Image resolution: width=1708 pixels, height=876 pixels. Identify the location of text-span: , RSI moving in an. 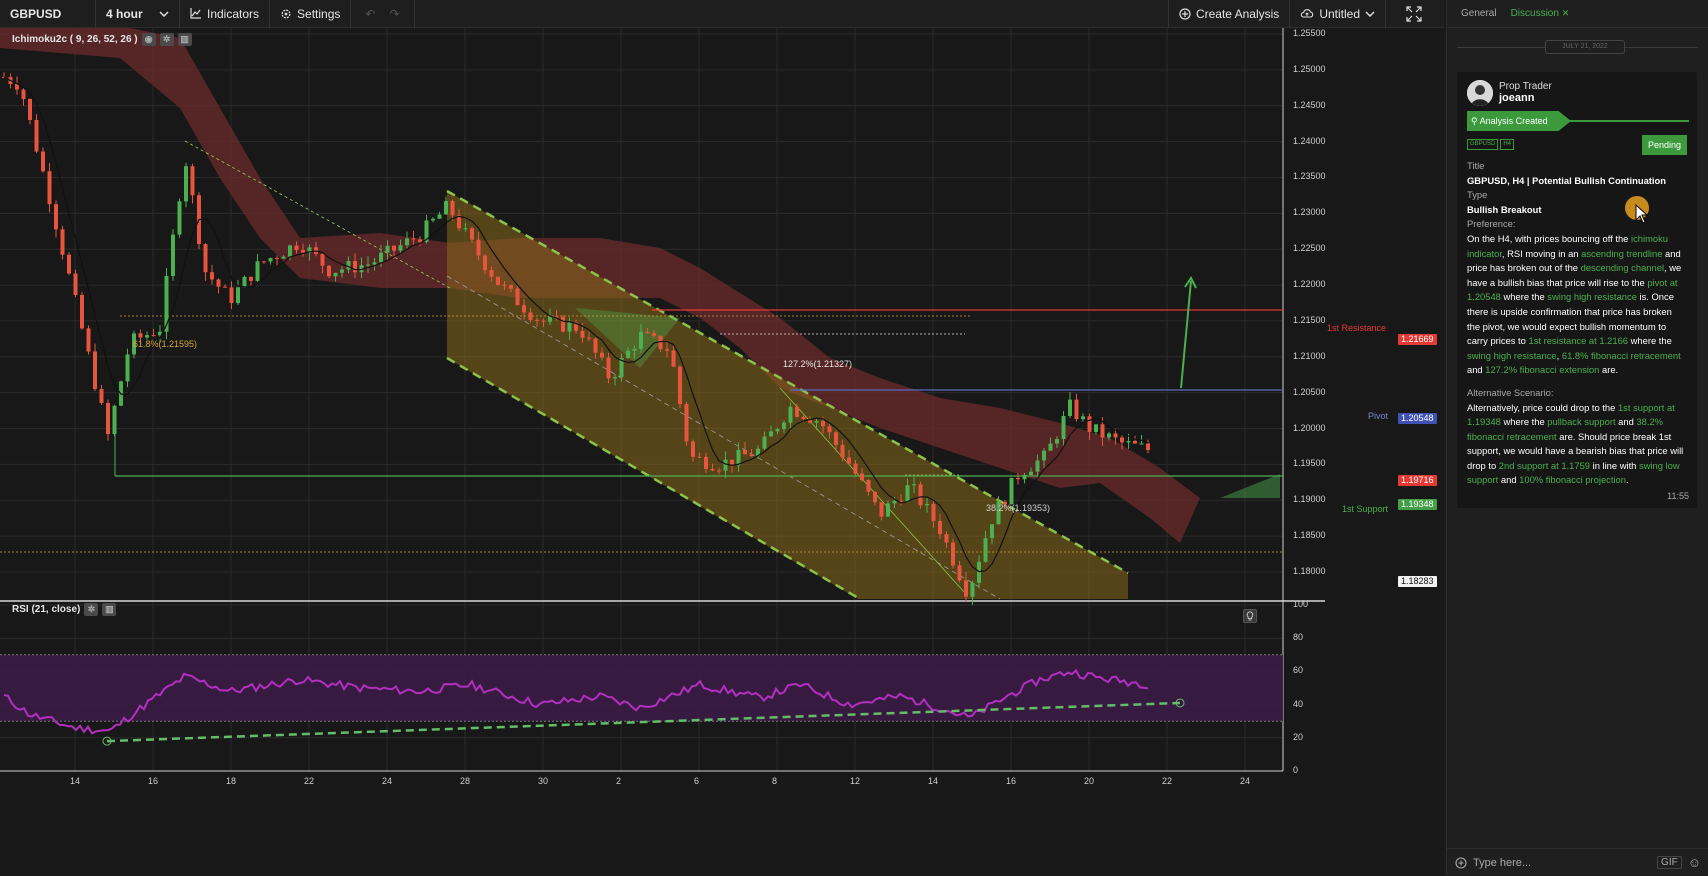
(1541, 253).